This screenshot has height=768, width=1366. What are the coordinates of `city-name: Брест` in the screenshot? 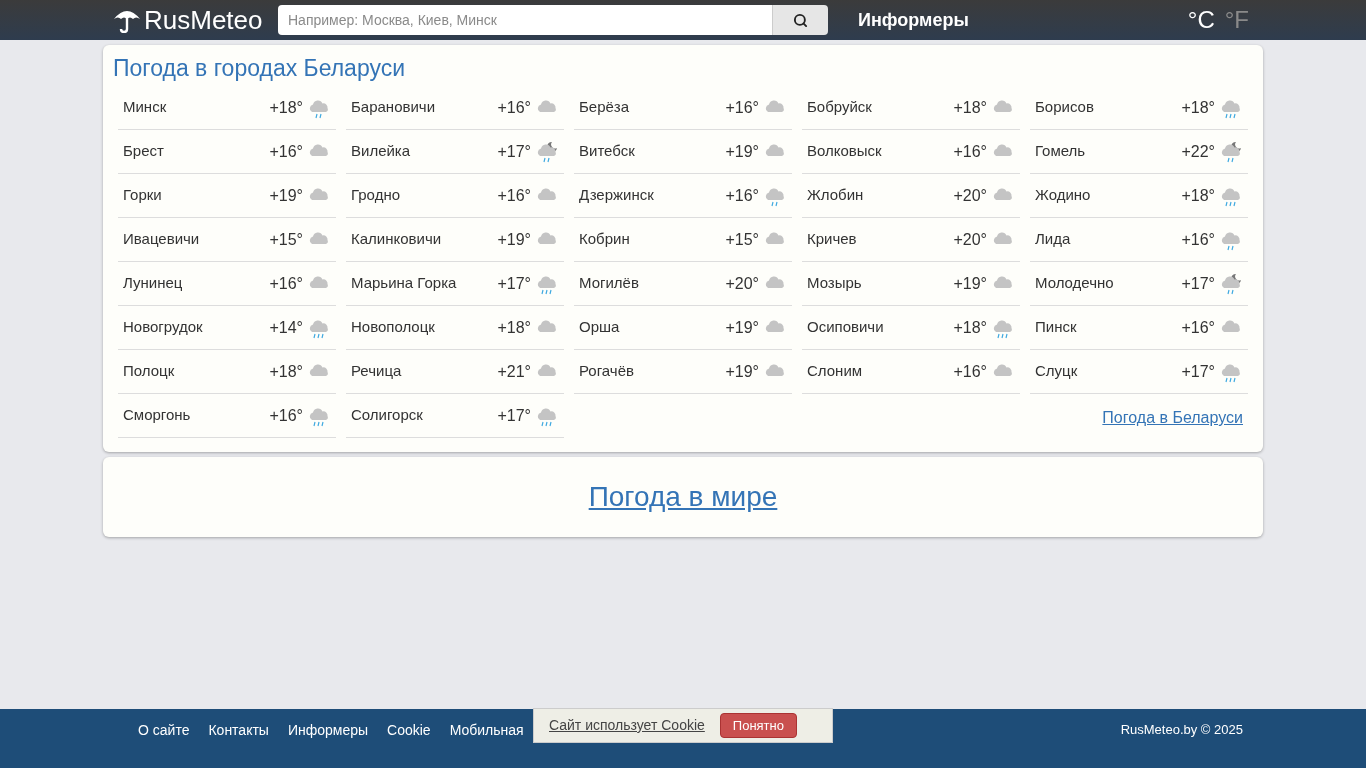 It's located at (144, 151).